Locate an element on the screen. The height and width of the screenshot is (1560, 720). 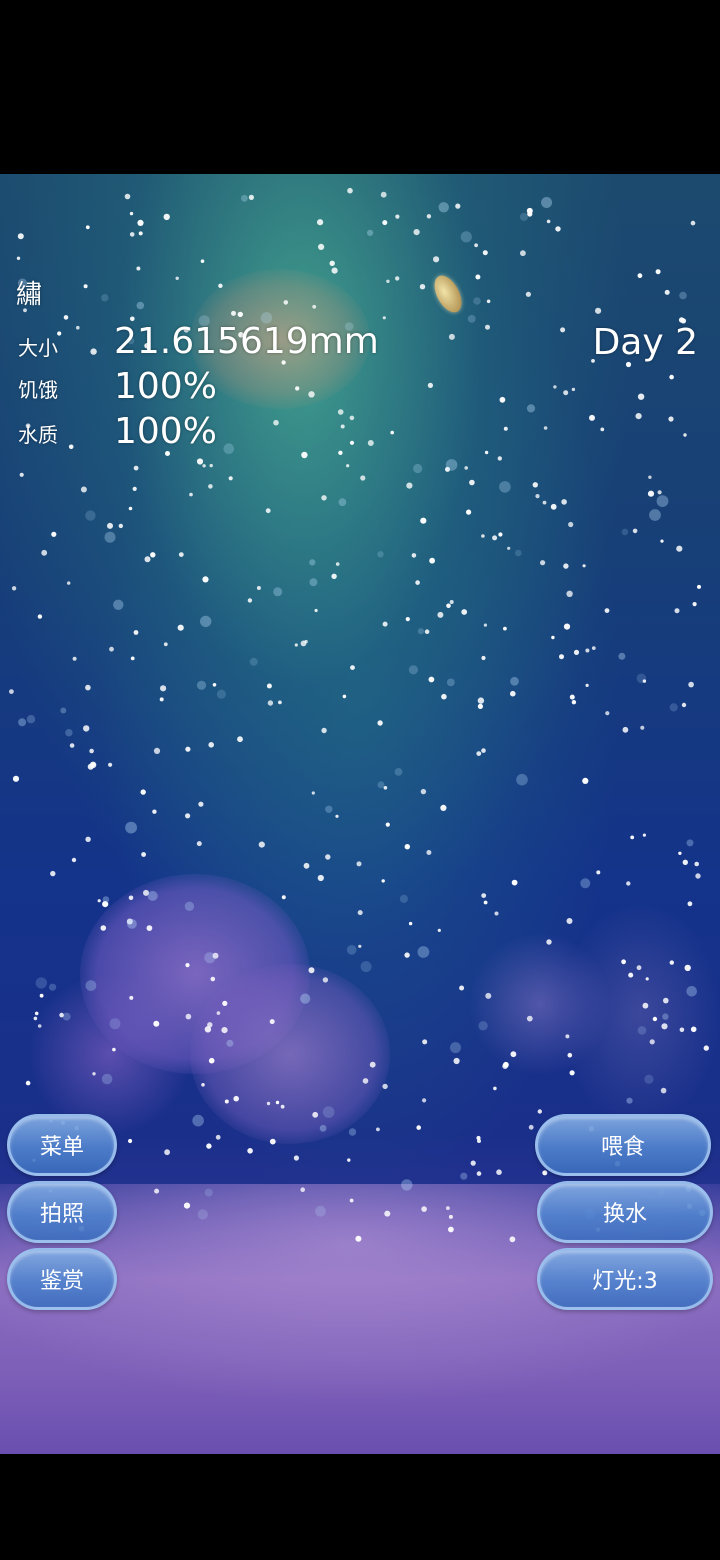
feed-button: 喂食 is located at coordinates (623, 1145).